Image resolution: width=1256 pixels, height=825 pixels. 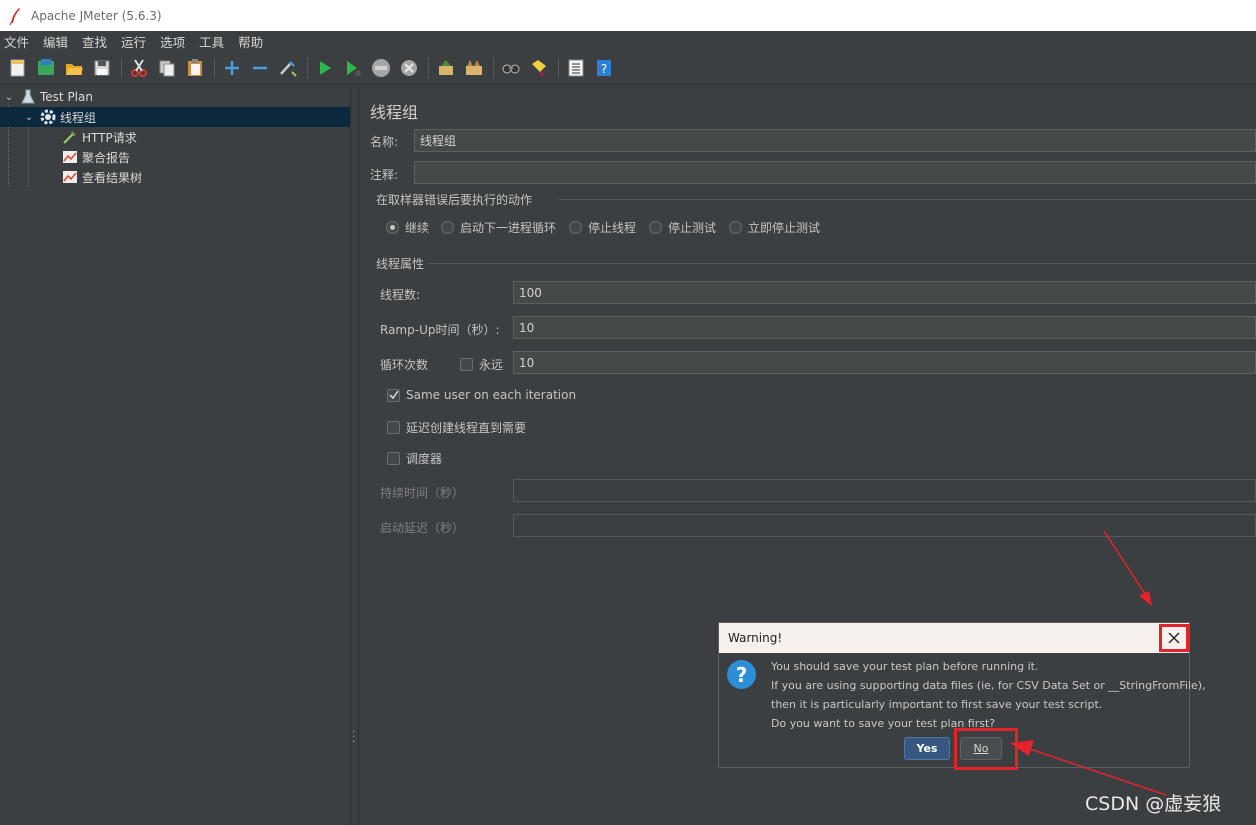 I want to click on duration-label: 持续时间（秒）, so click(x=422, y=493).